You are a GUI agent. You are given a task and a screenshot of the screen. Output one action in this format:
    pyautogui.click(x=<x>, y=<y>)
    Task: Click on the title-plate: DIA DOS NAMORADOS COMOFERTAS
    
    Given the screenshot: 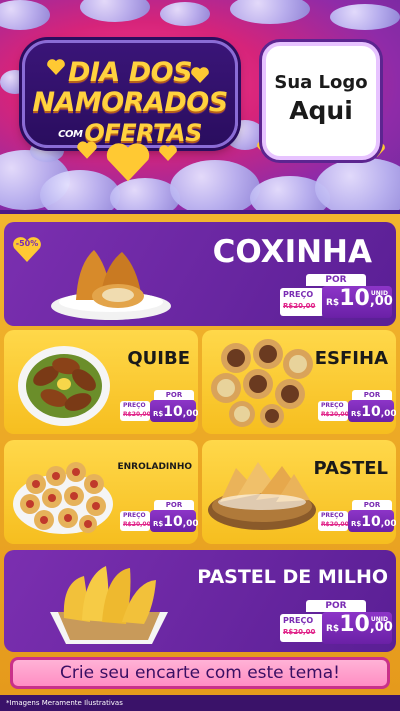 What is the action you would take?
    pyautogui.click(x=130, y=94)
    